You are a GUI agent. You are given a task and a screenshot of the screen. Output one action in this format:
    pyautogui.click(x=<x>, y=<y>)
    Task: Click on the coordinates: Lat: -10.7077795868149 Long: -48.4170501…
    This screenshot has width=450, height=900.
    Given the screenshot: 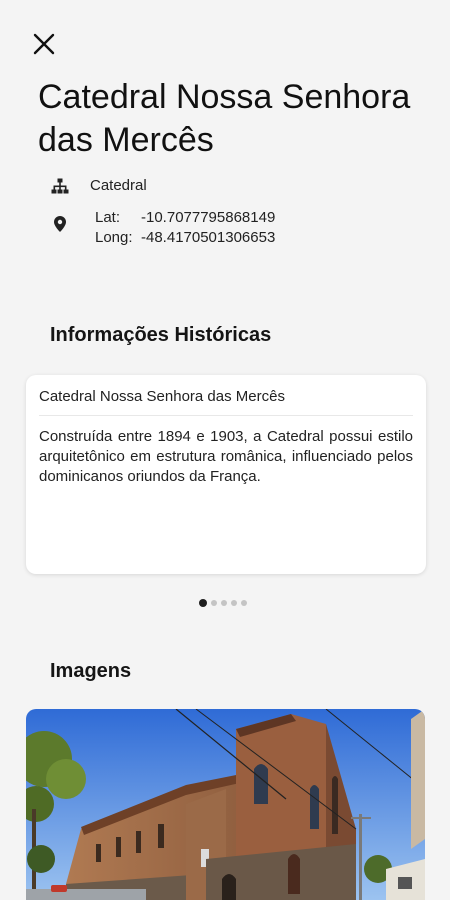 What is the action you would take?
    pyautogui.click(x=162, y=228)
    